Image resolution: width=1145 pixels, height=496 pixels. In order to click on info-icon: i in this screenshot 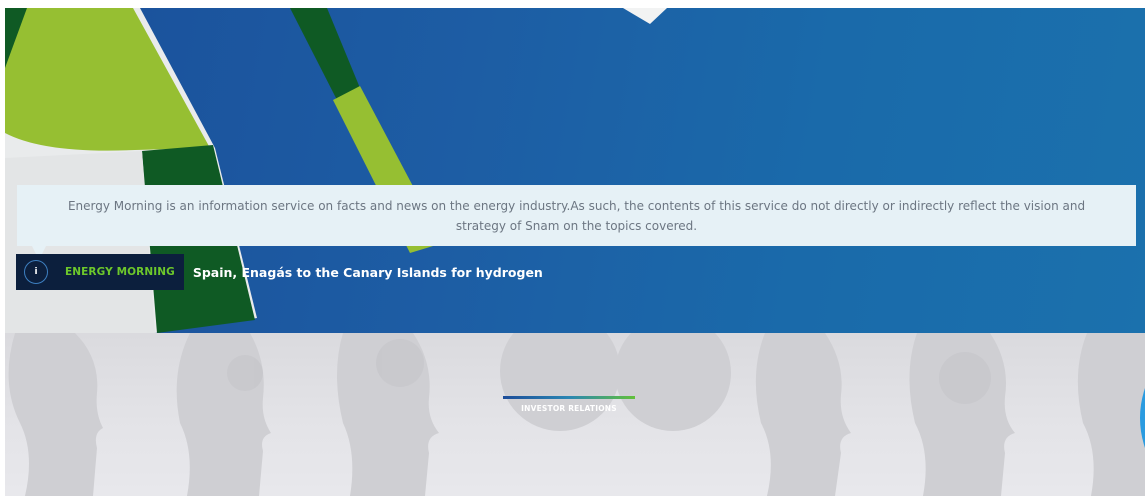, I will do `click(36, 272)`.